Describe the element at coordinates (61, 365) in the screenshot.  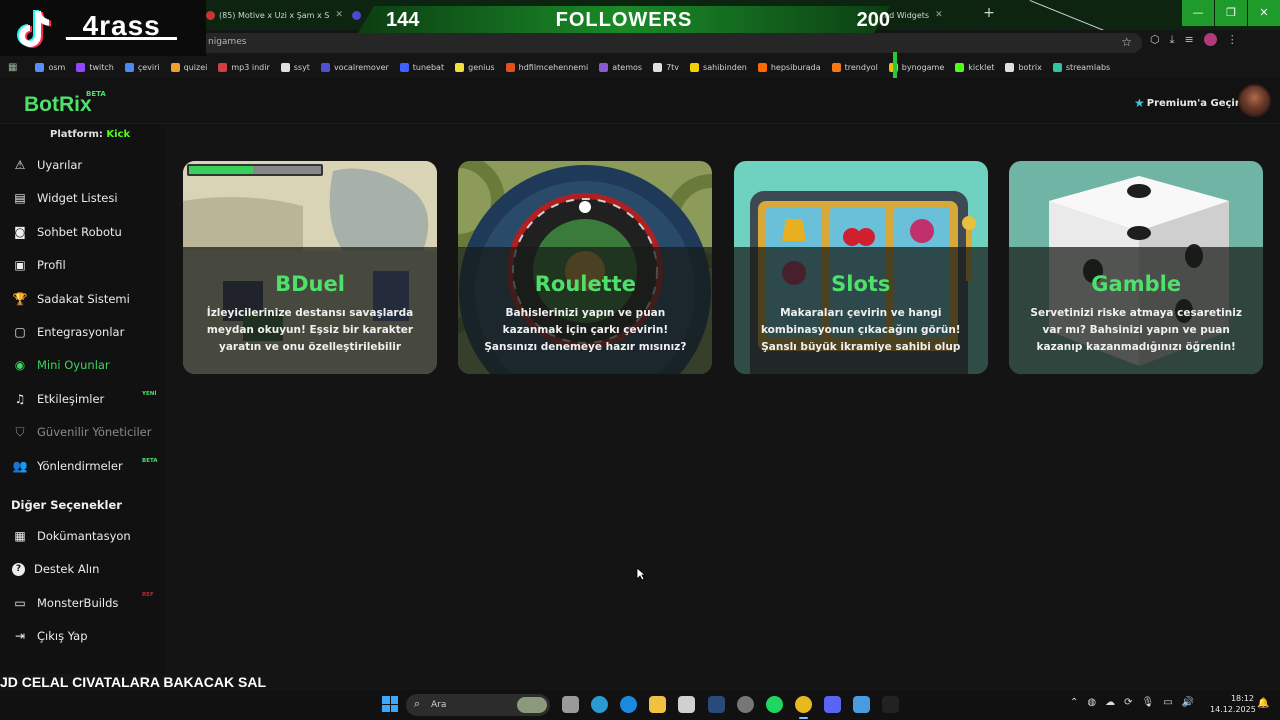
I see `sidebar-item: ◉ Mini Oyunlar` at that location.